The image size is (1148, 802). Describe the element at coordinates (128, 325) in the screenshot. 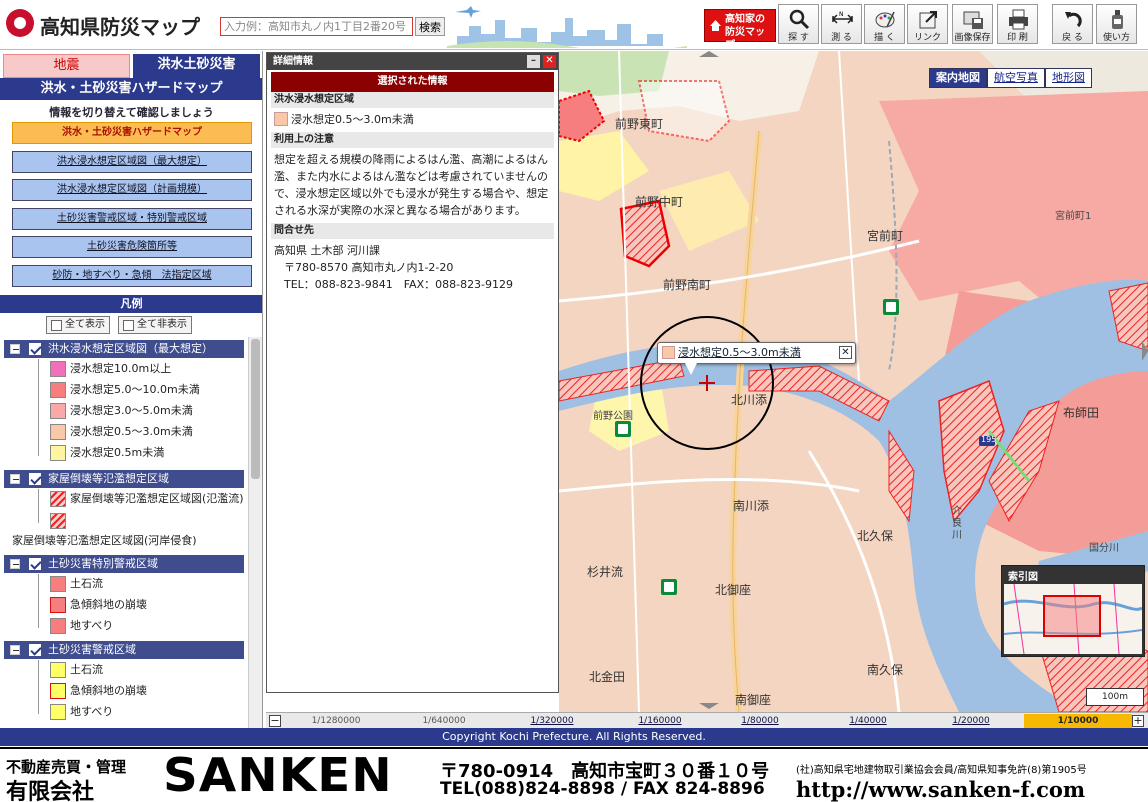

I see `uncheck-icon` at that location.